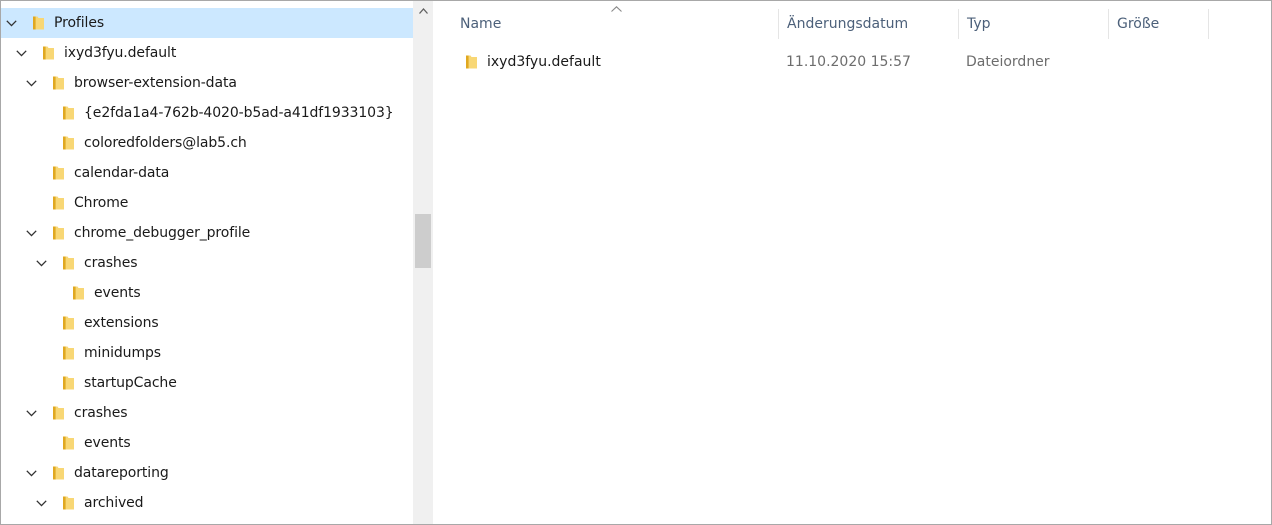 The width and height of the screenshot is (1272, 525). I want to click on file-name-label: ixyd3fyu.default, so click(544, 62).